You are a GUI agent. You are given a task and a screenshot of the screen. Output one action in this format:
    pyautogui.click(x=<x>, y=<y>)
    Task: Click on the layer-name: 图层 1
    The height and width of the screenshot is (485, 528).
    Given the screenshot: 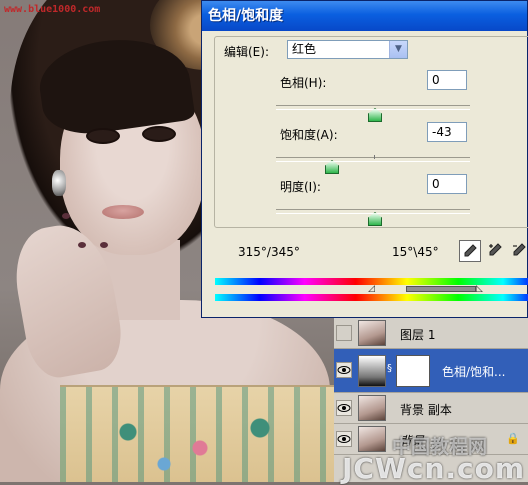 What is the action you would take?
    pyautogui.click(x=418, y=335)
    